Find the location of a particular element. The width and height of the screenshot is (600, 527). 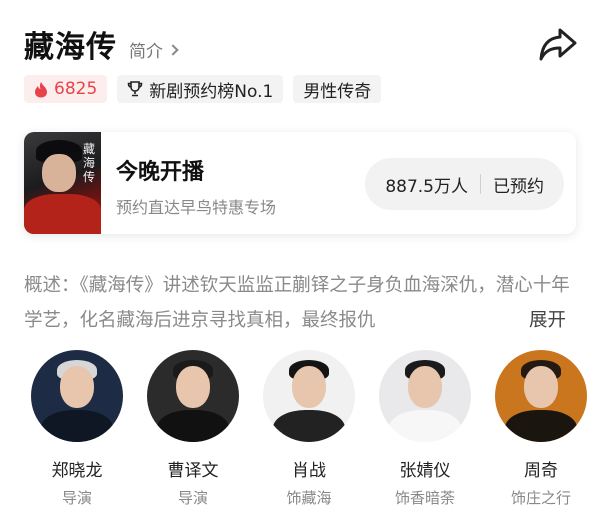

reserve-count: 887.5万人 is located at coordinates (426, 186).